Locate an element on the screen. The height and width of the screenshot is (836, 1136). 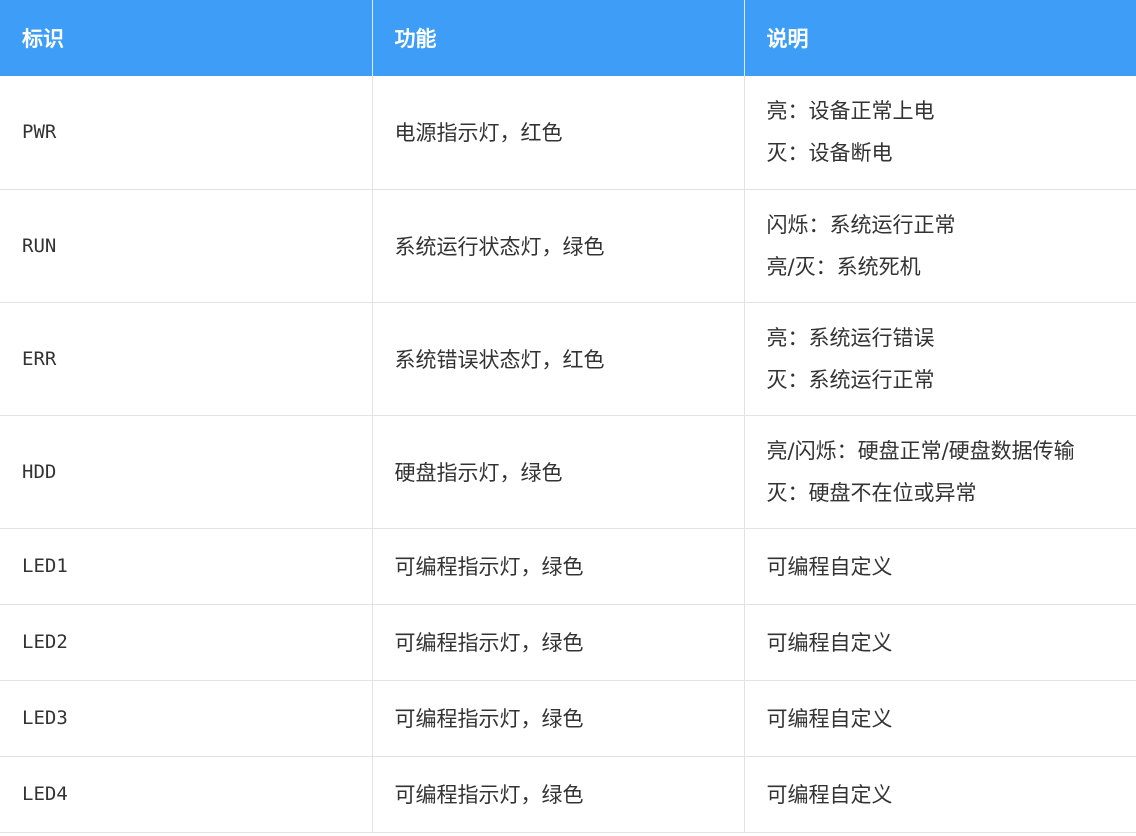
cell-id: LED1 is located at coordinates (186, 566).